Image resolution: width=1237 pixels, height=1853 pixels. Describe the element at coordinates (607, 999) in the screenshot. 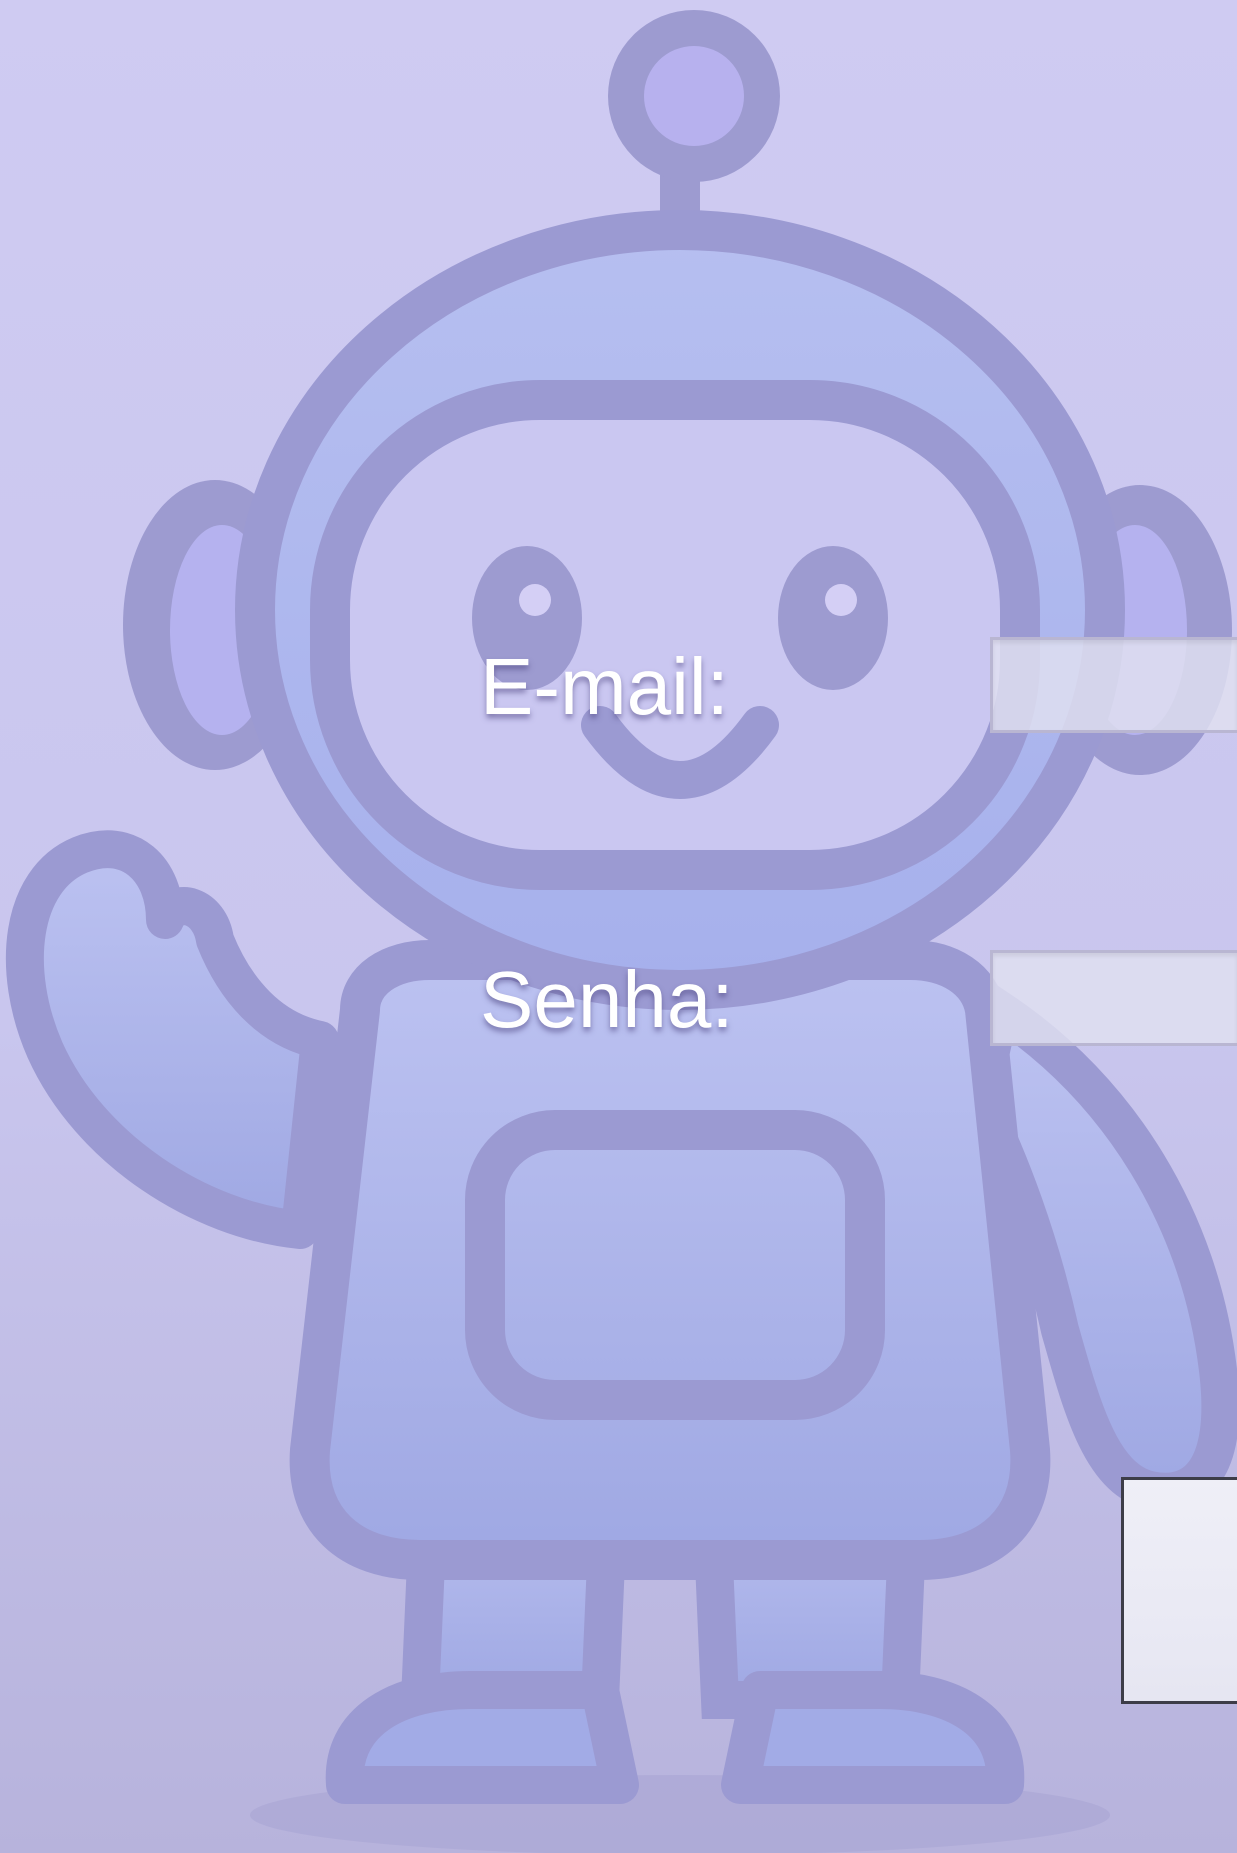

I see `password-label: Senha:` at that location.